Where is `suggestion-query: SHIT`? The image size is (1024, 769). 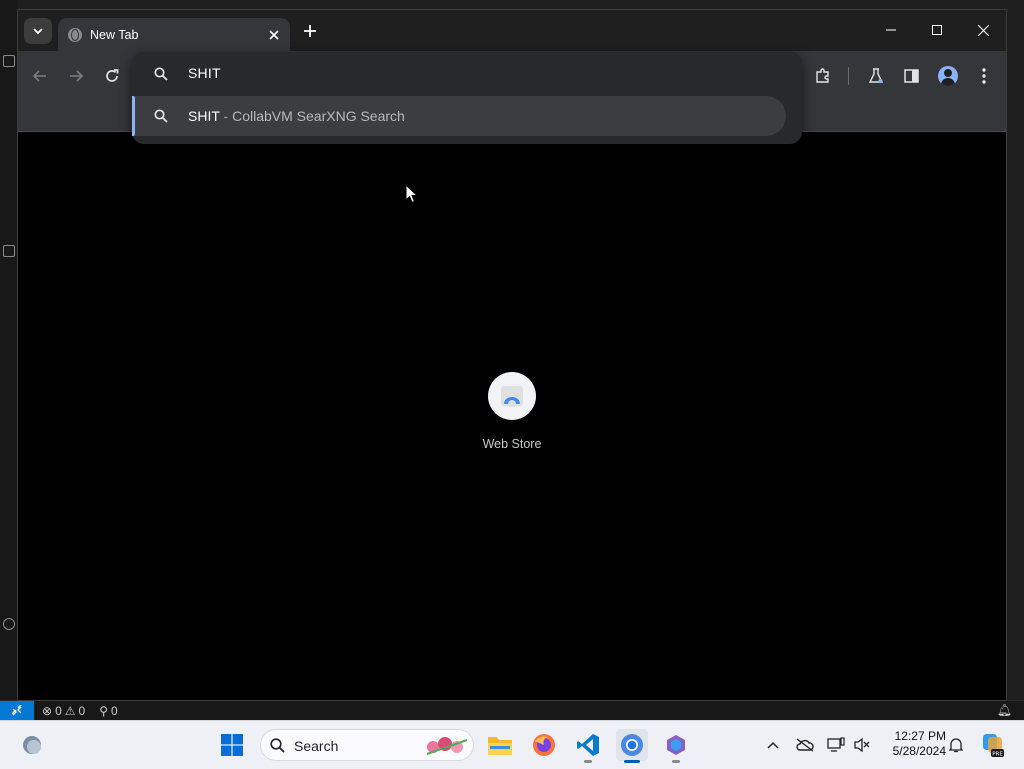
suggestion-query: SHIT is located at coordinates (204, 116).